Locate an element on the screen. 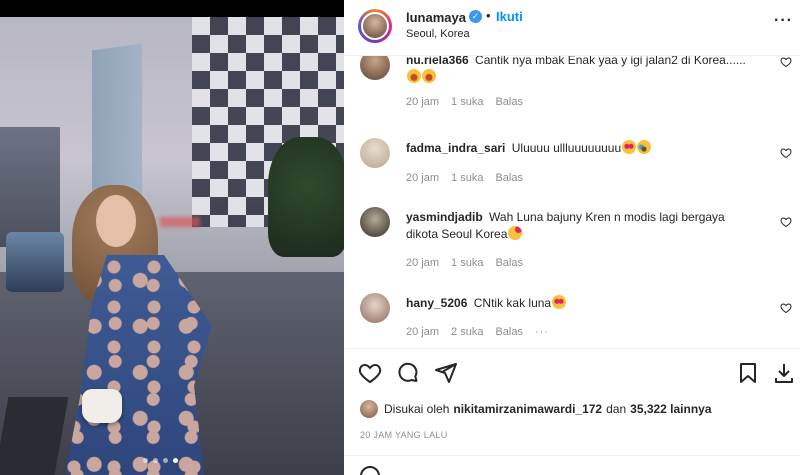  likes-prefix: Disukai oleh is located at coordinates (417, 409).